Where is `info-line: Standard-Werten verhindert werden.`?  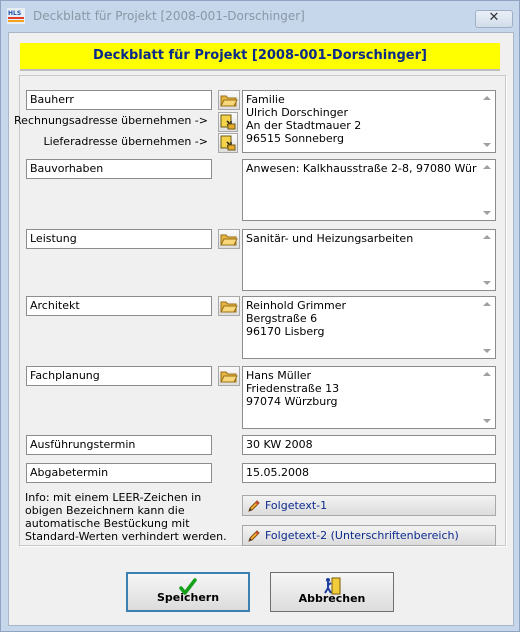
info-line: Standard-Werten verhindert werden. is located at coordinates (126, 536).